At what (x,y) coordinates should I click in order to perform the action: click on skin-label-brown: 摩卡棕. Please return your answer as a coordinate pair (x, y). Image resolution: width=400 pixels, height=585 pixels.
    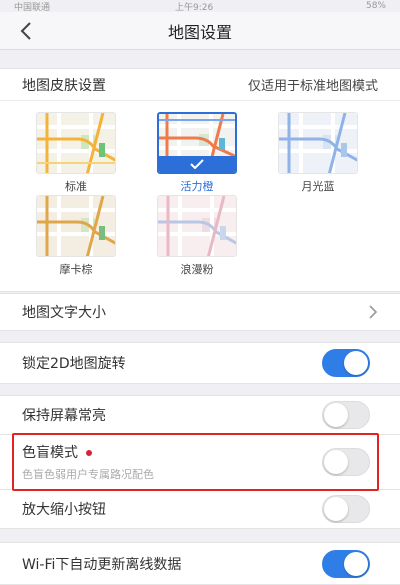
    Looking at the image, I should click on (76, 269).